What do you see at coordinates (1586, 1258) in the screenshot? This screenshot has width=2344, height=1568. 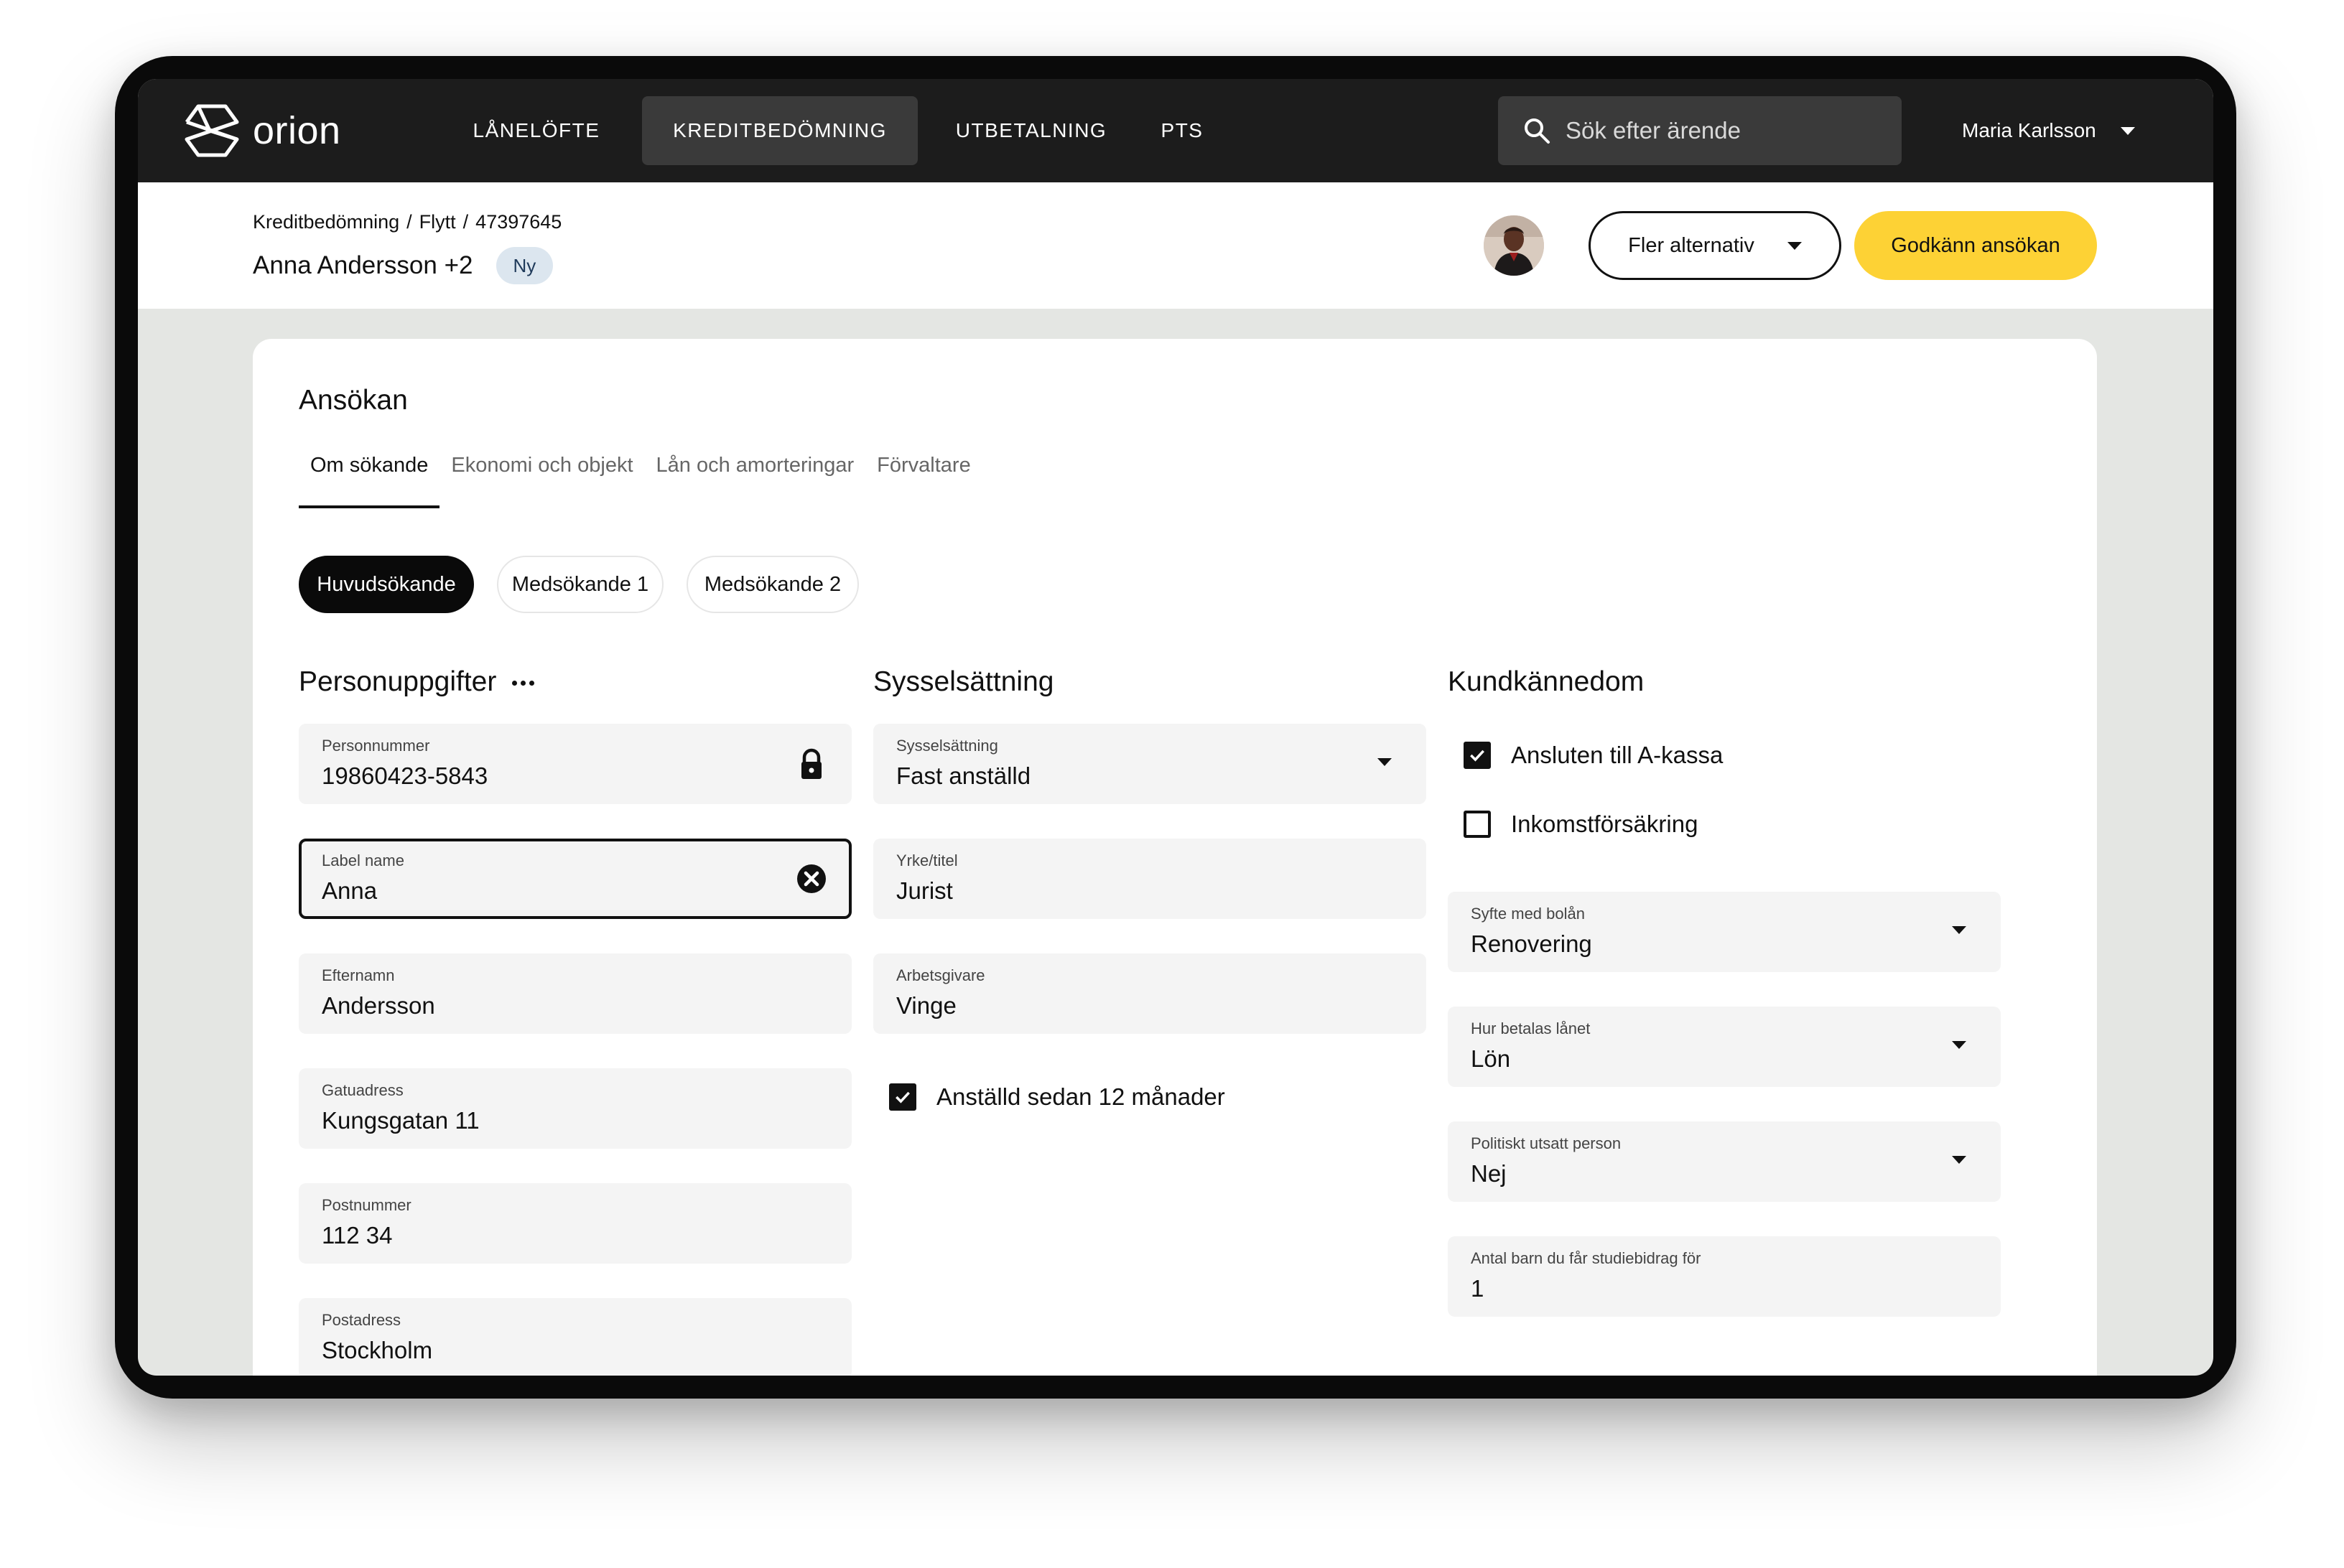 I see `field-label: Antal barn du får studiebidrag för` at bounding box center [1586, 1258].